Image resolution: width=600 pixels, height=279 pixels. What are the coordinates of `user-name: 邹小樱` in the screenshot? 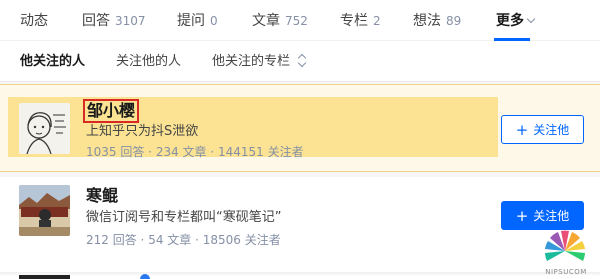 It's located at (111, 111).